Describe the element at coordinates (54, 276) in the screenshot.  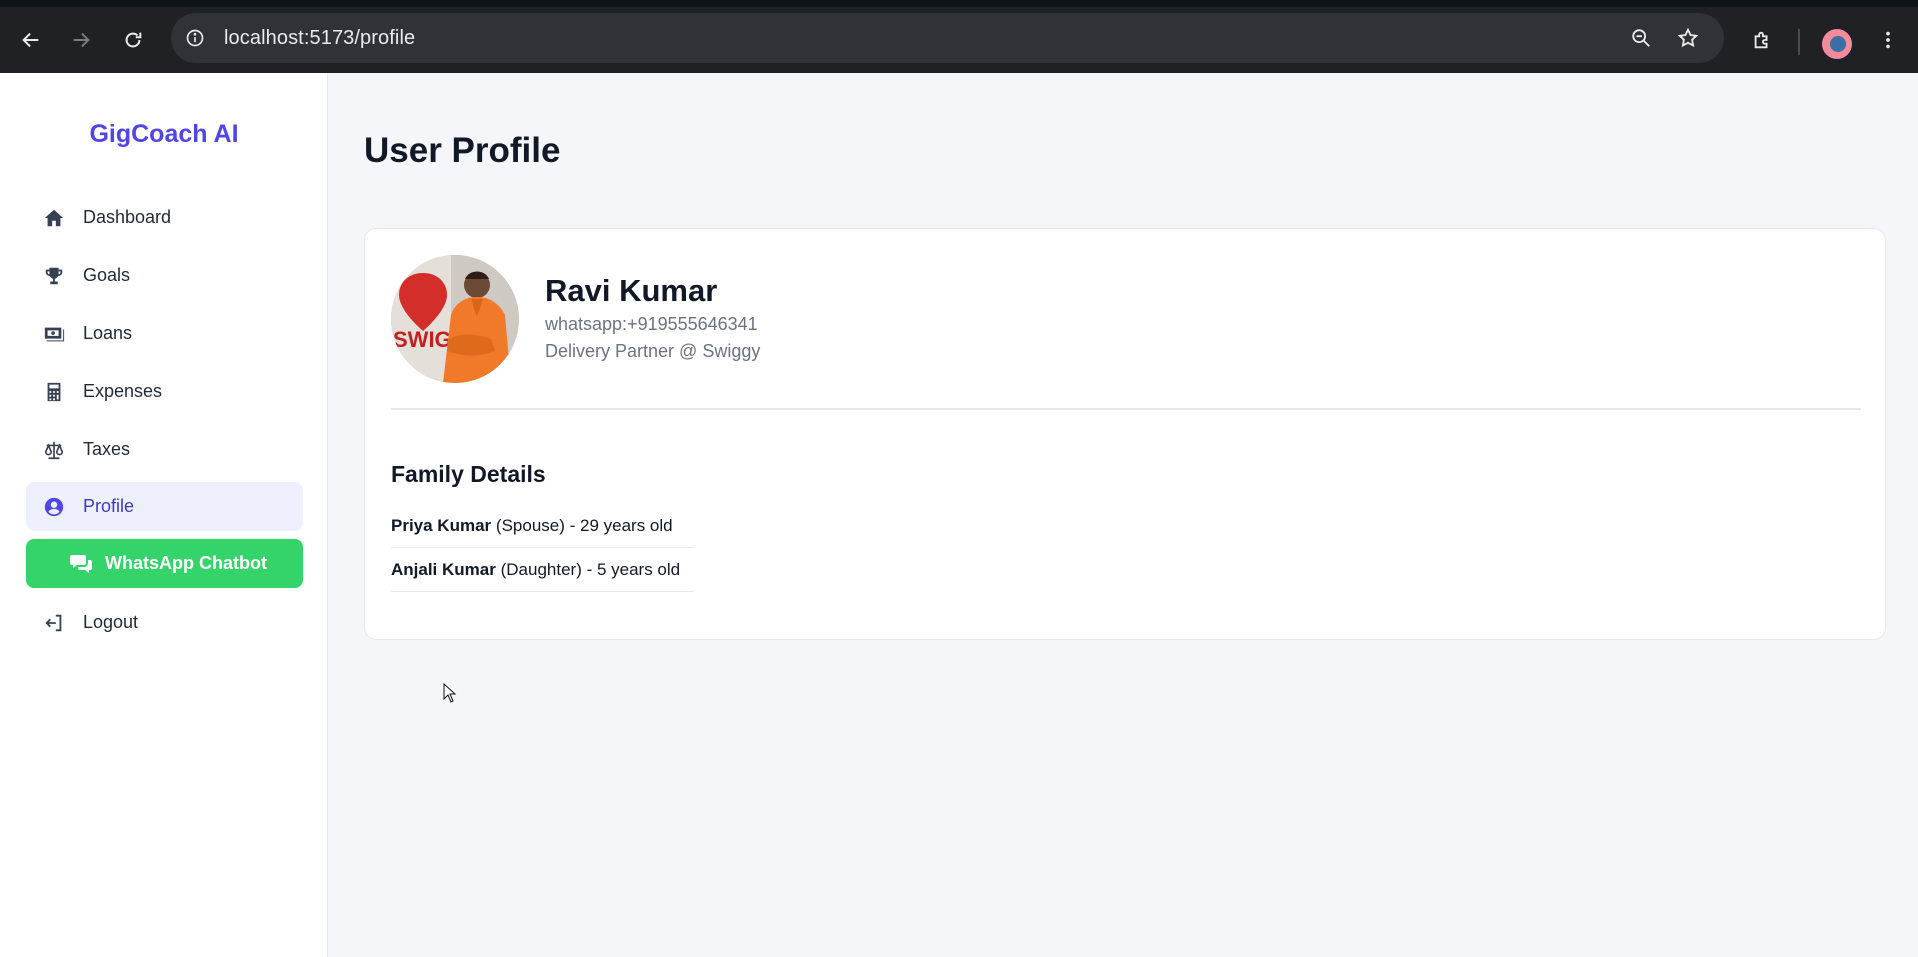
I see `trophy-icon` at that location.